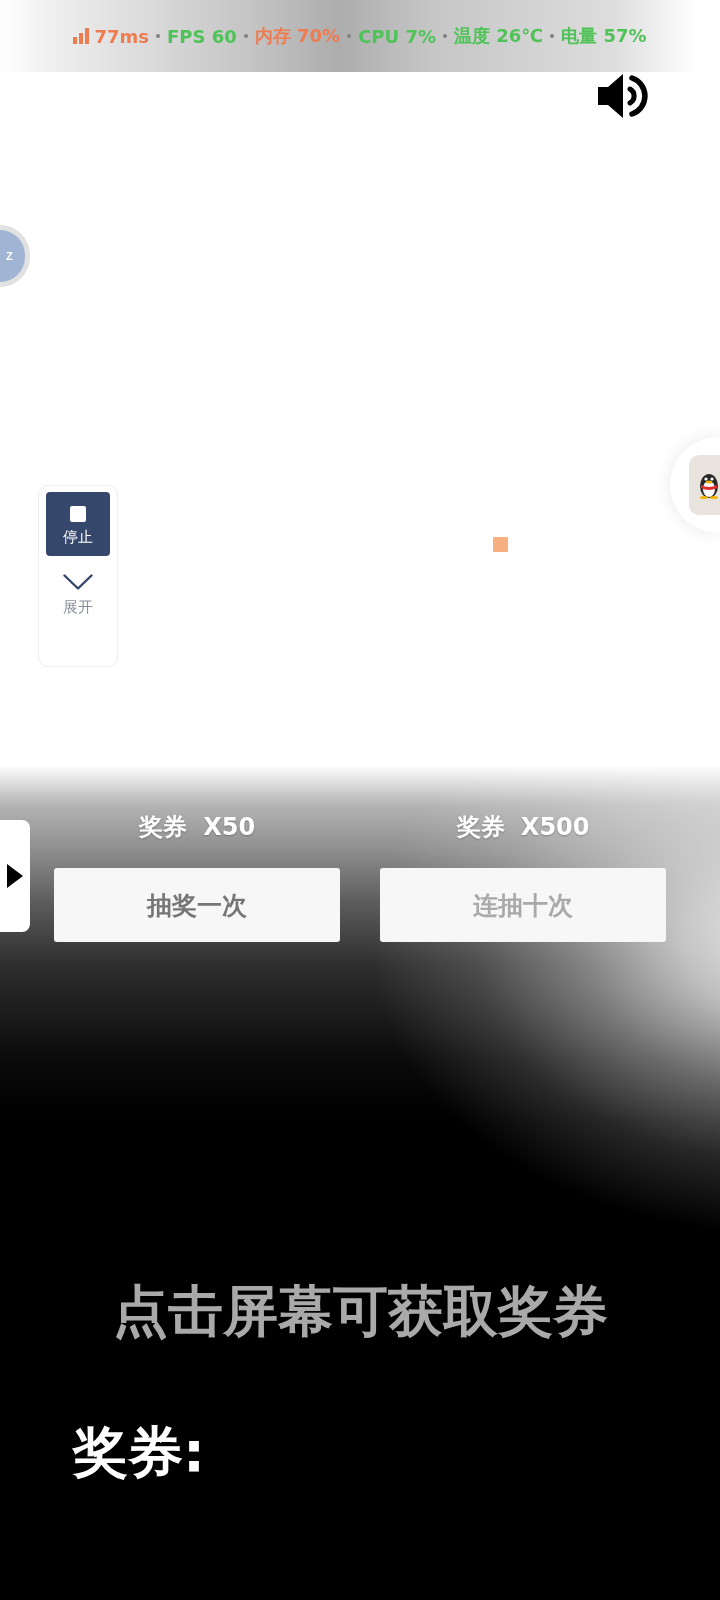 This screenshot has height=1600, width=720. What do you see at coordinates (704, 485) in the screenshot?
I see `penguin-icon` at bounding box center [704, 485].